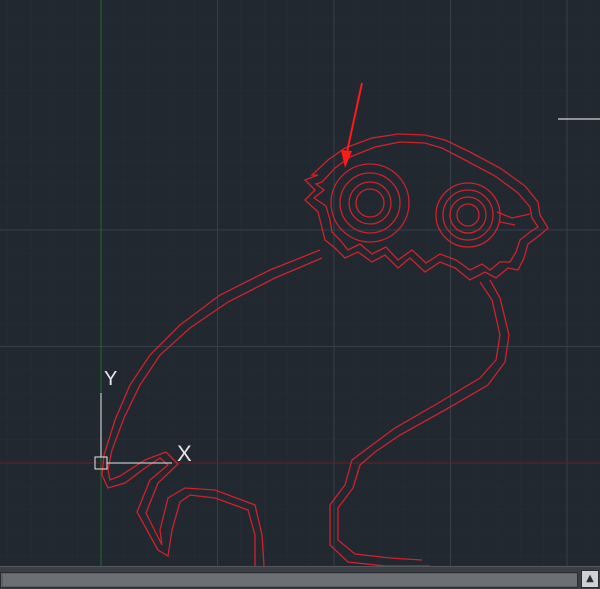 The height and width of the screenshot is (589, 600). What do you see at coordinates (184, 453) in the screenshot?
I see `ucs-x-label: X` at bounding box center [184, 453].